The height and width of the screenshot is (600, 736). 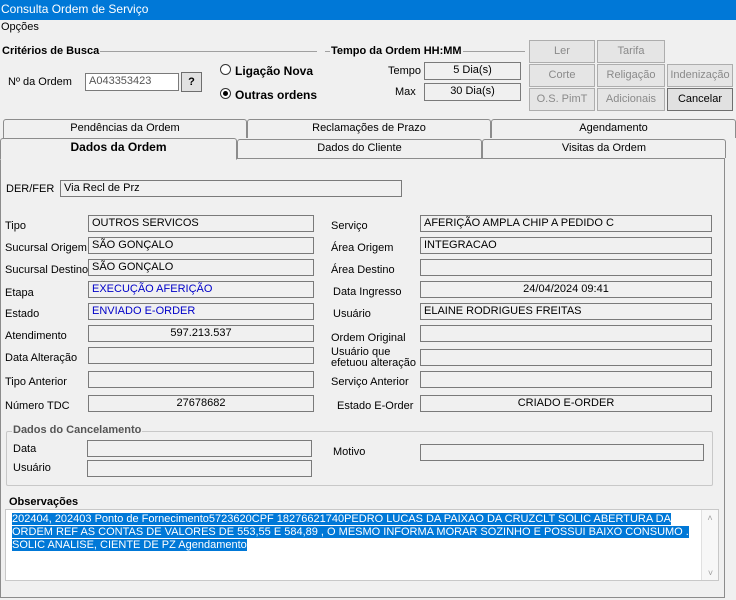 I want to click on atendimento-value: 597.213.537, so click(x=201, y=333).